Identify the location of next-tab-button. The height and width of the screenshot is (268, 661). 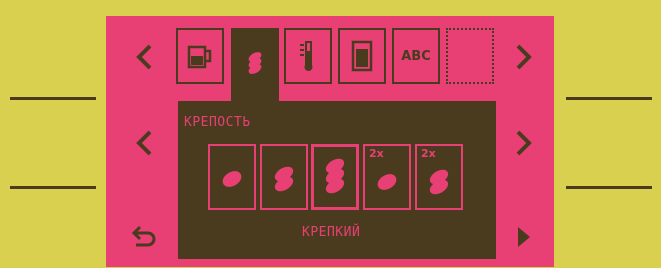
(524, 57).